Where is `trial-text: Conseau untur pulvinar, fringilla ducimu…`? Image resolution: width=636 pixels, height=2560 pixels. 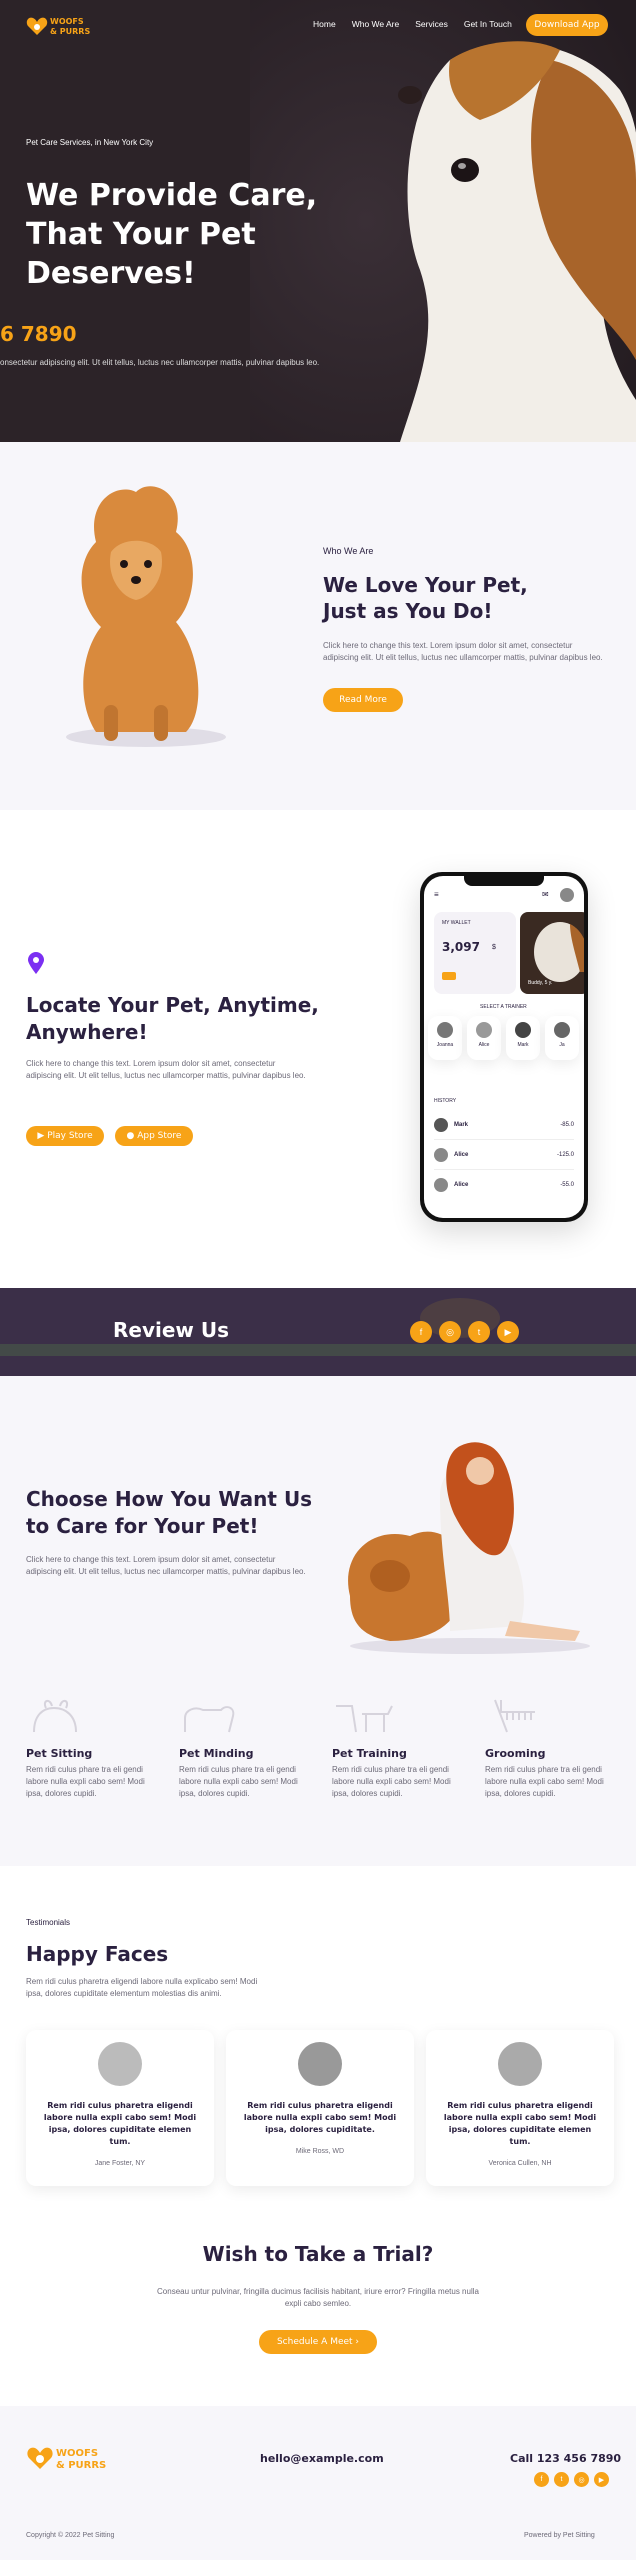
trial-text: Conseau untur pulvinar, fringilla ducimu… is located at coordinates (318, 2297).